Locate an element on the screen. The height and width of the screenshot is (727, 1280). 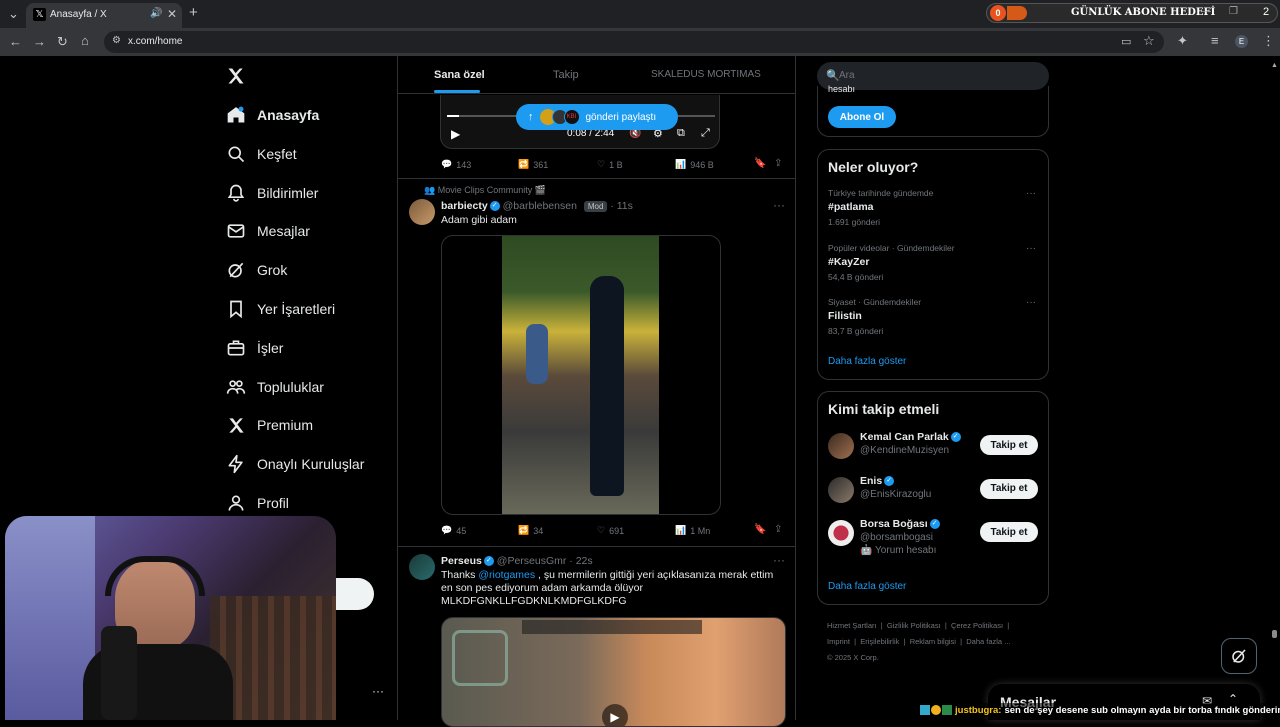
like-button: ♡ 1 B is located at coordinates (610, 164).